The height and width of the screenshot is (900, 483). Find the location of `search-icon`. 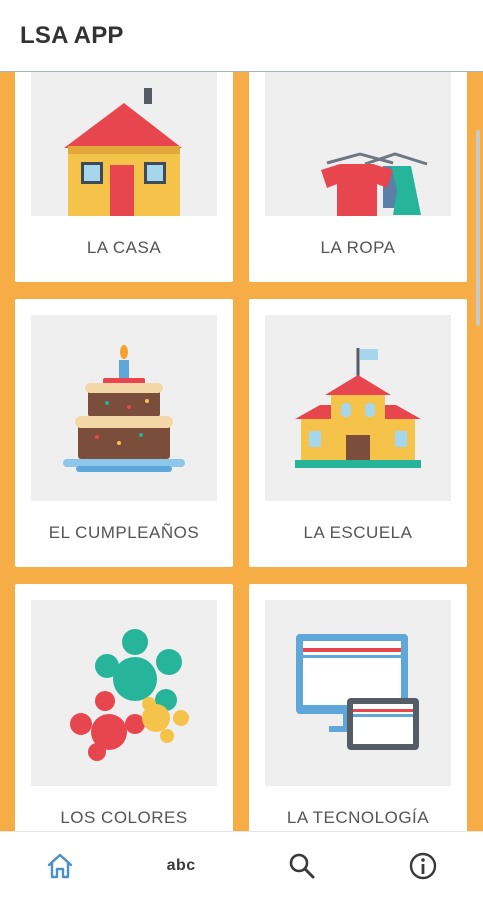

search-icon is located at coordinates (302, 866).